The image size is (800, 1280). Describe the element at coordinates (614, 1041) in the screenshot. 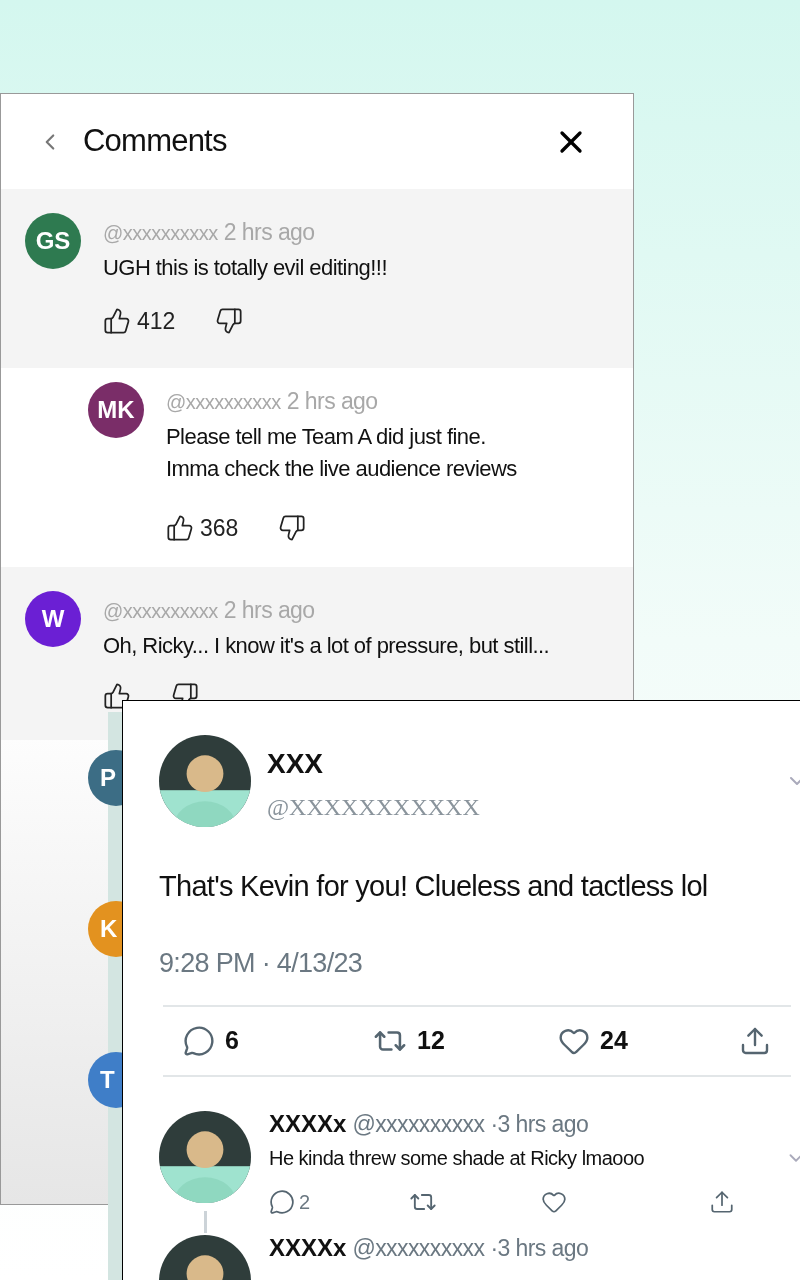

I see `like-count: 24` at that location.